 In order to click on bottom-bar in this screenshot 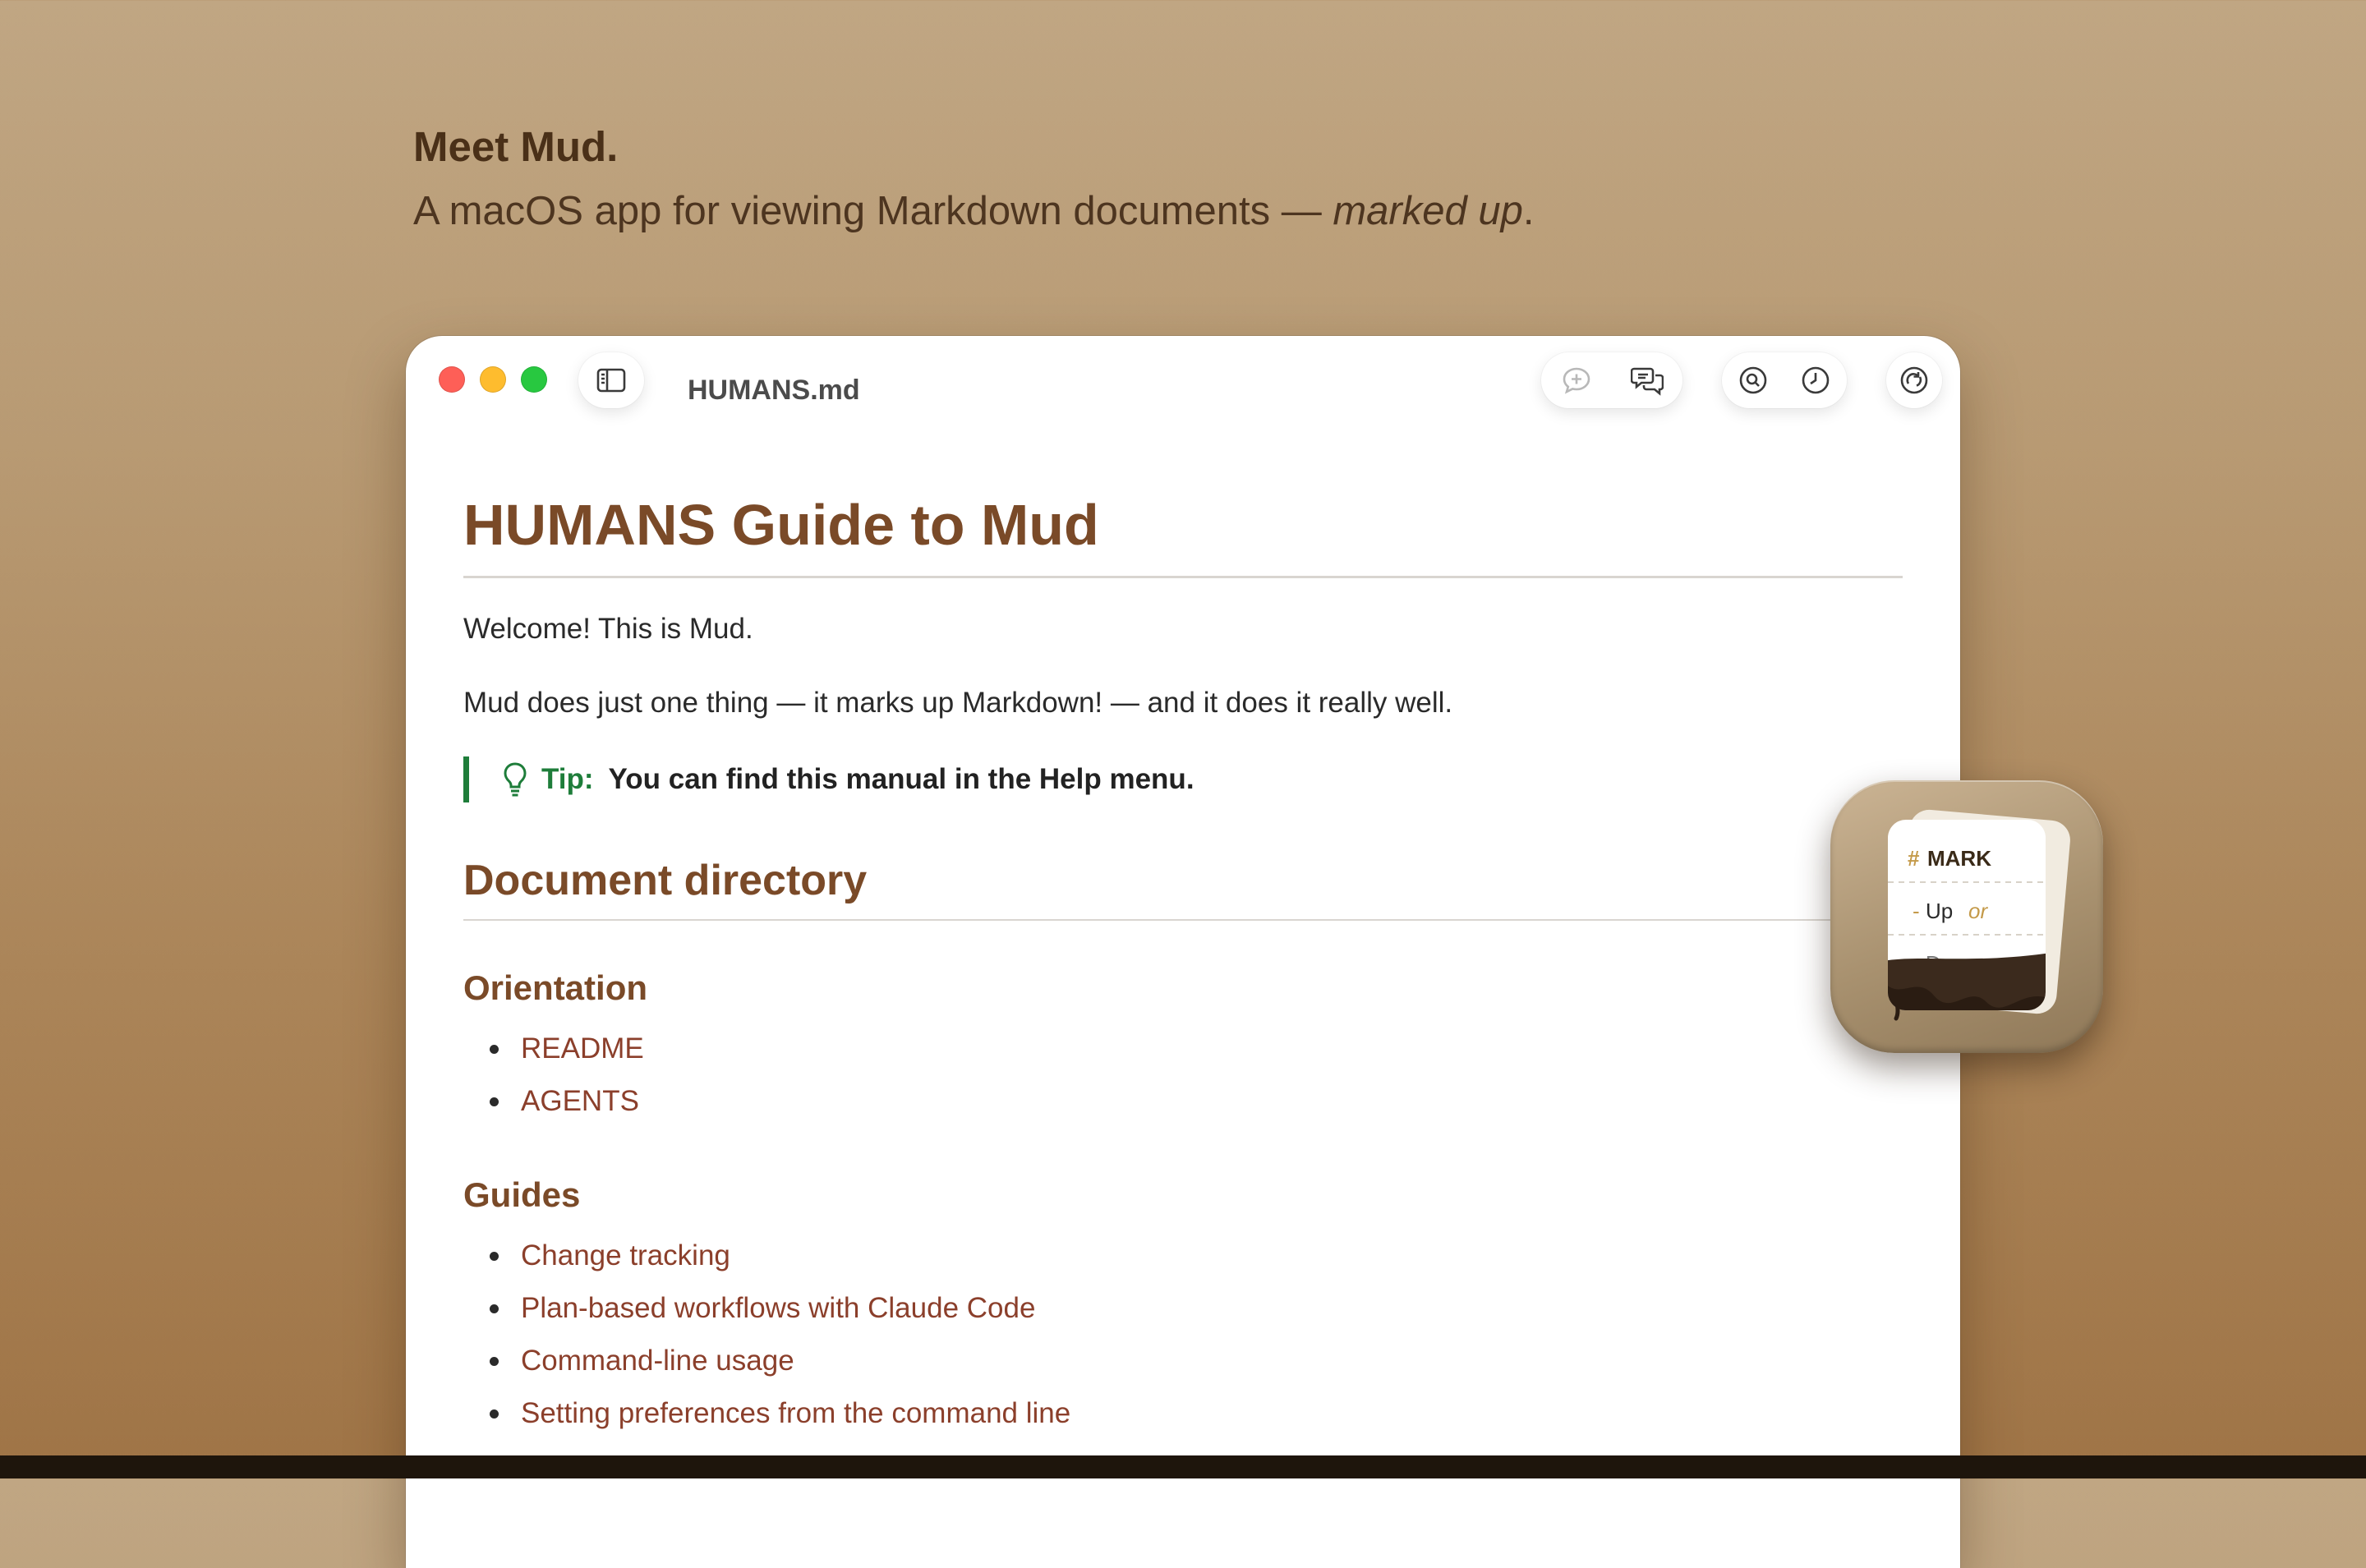, I will do `click(1183, 1467)`.